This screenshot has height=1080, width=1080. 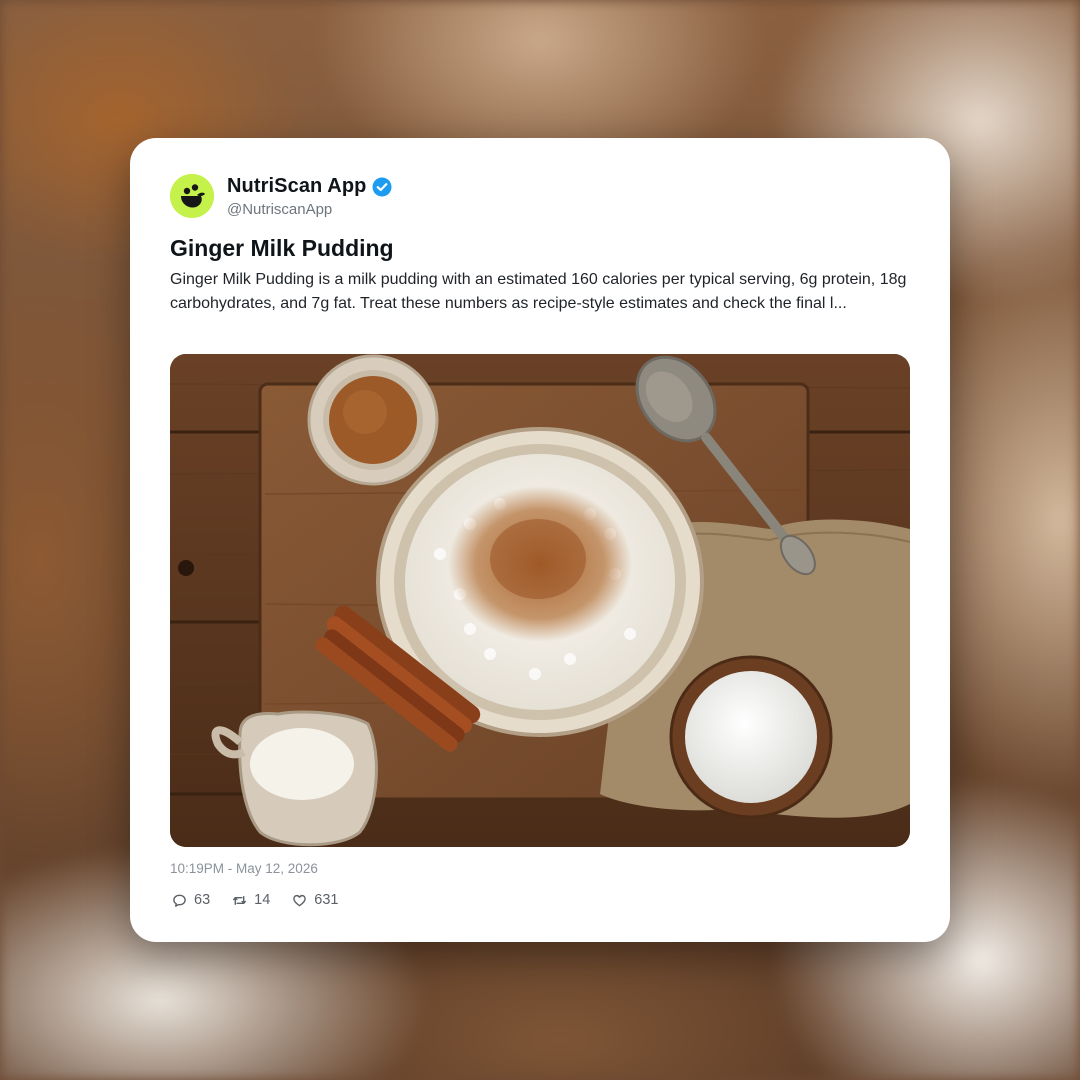 I want to click on reply-icon, so click(x=179, y=900).